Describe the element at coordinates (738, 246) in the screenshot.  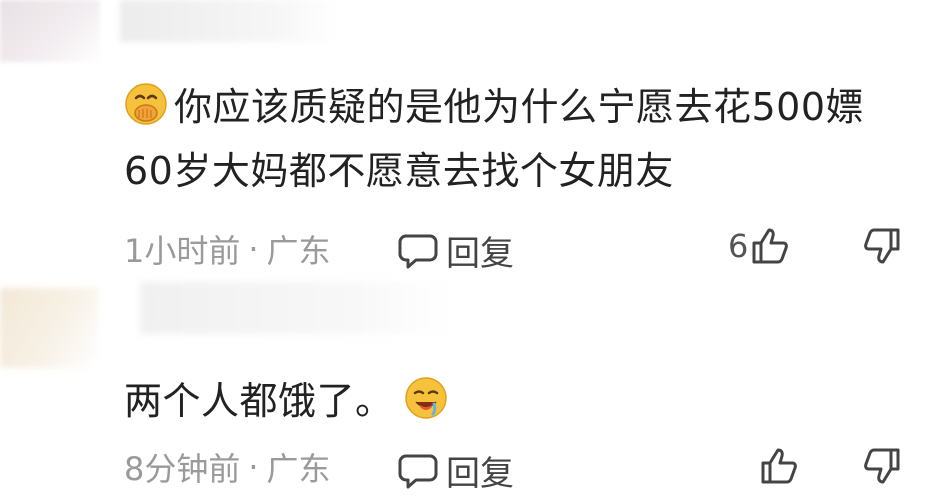
I see `like-count: 6` at that location.